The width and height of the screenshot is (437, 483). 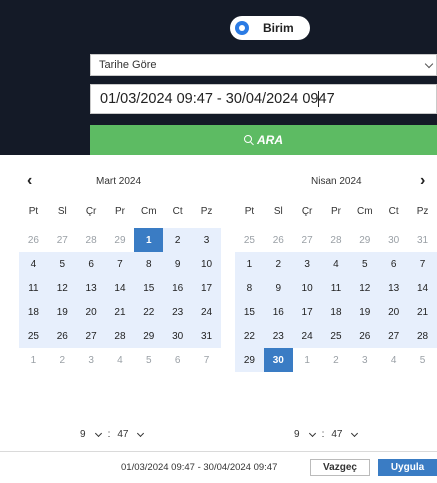 I want to click on left-calendar-week: 25 26 27 28 29 30 31, so click(x=120, y=336).